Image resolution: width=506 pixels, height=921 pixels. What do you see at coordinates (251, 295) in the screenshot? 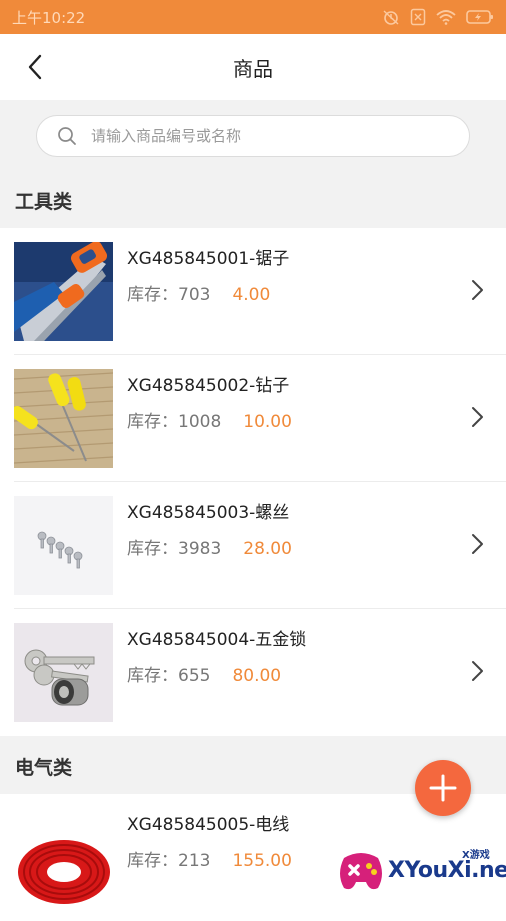
I see `product-price: 4.00` at bounding box center [251, 295].